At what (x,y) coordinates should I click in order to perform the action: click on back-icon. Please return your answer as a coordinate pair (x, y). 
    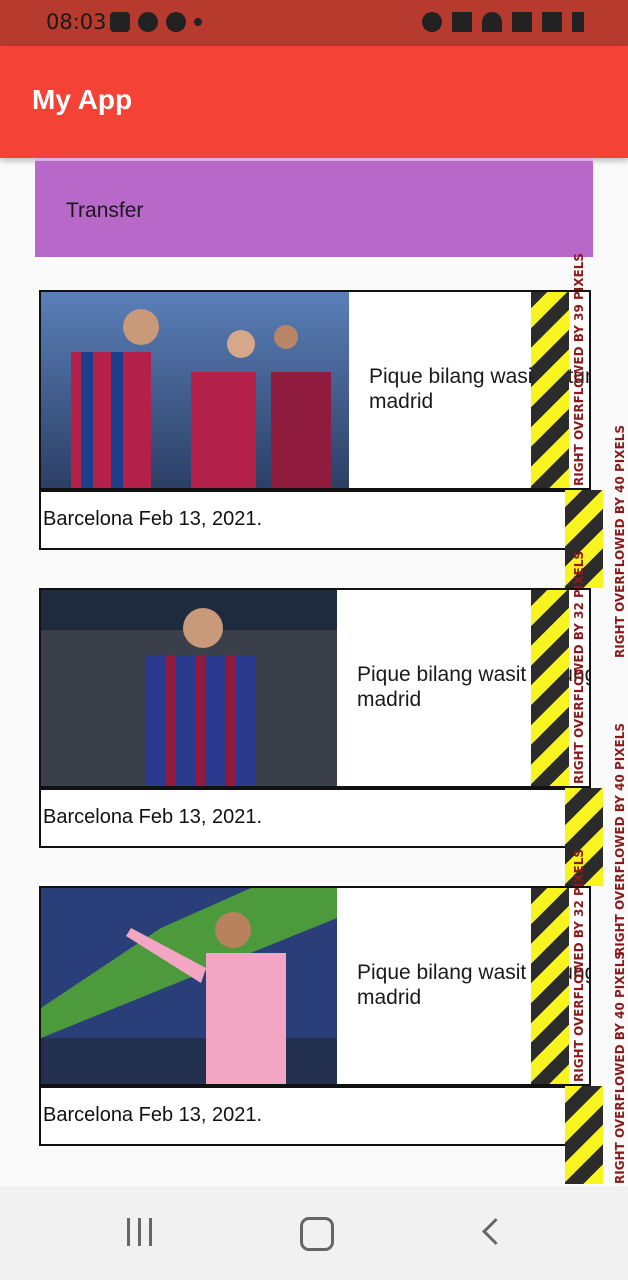
    Looking at the image, I should click on (495, 1231).